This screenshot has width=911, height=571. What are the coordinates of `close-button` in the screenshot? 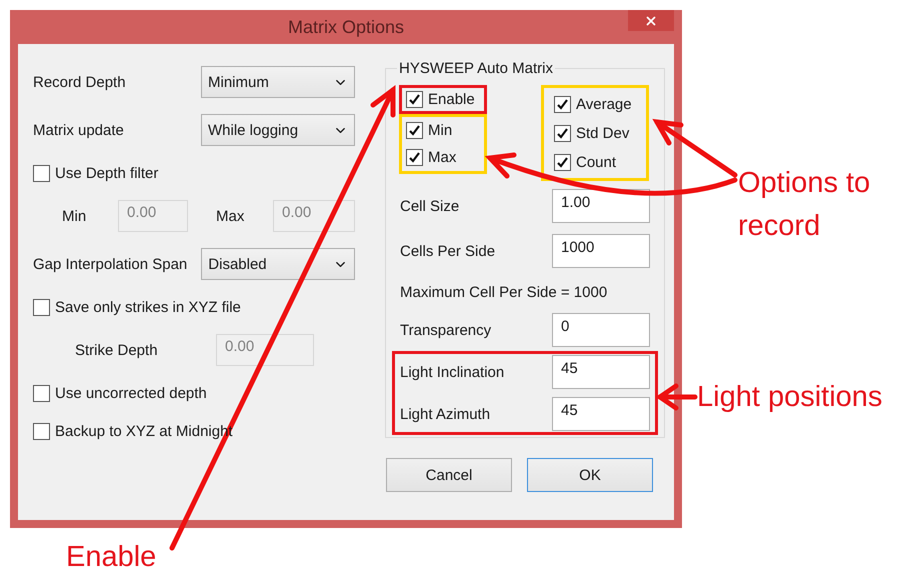 It's located at (651, 20).